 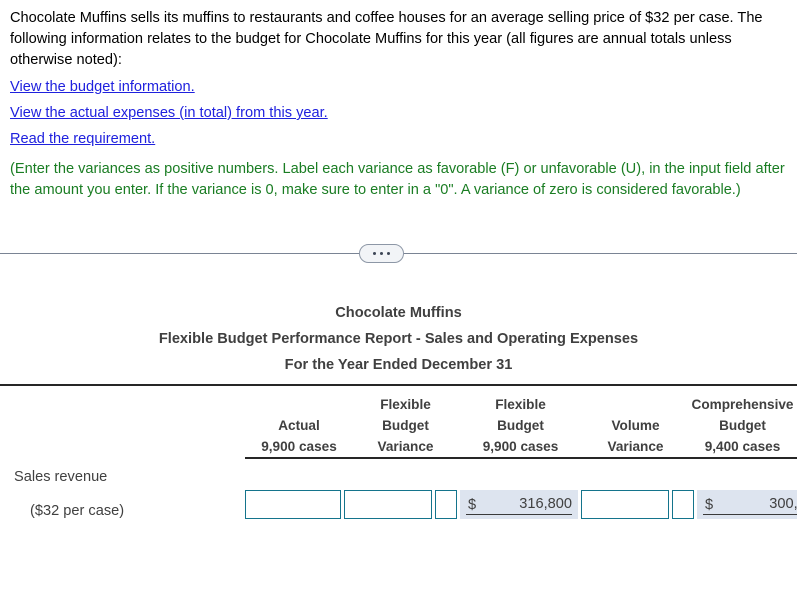 I want to click on comprehensive-budget-currency-symbol: $, so click(x=709, y=504).